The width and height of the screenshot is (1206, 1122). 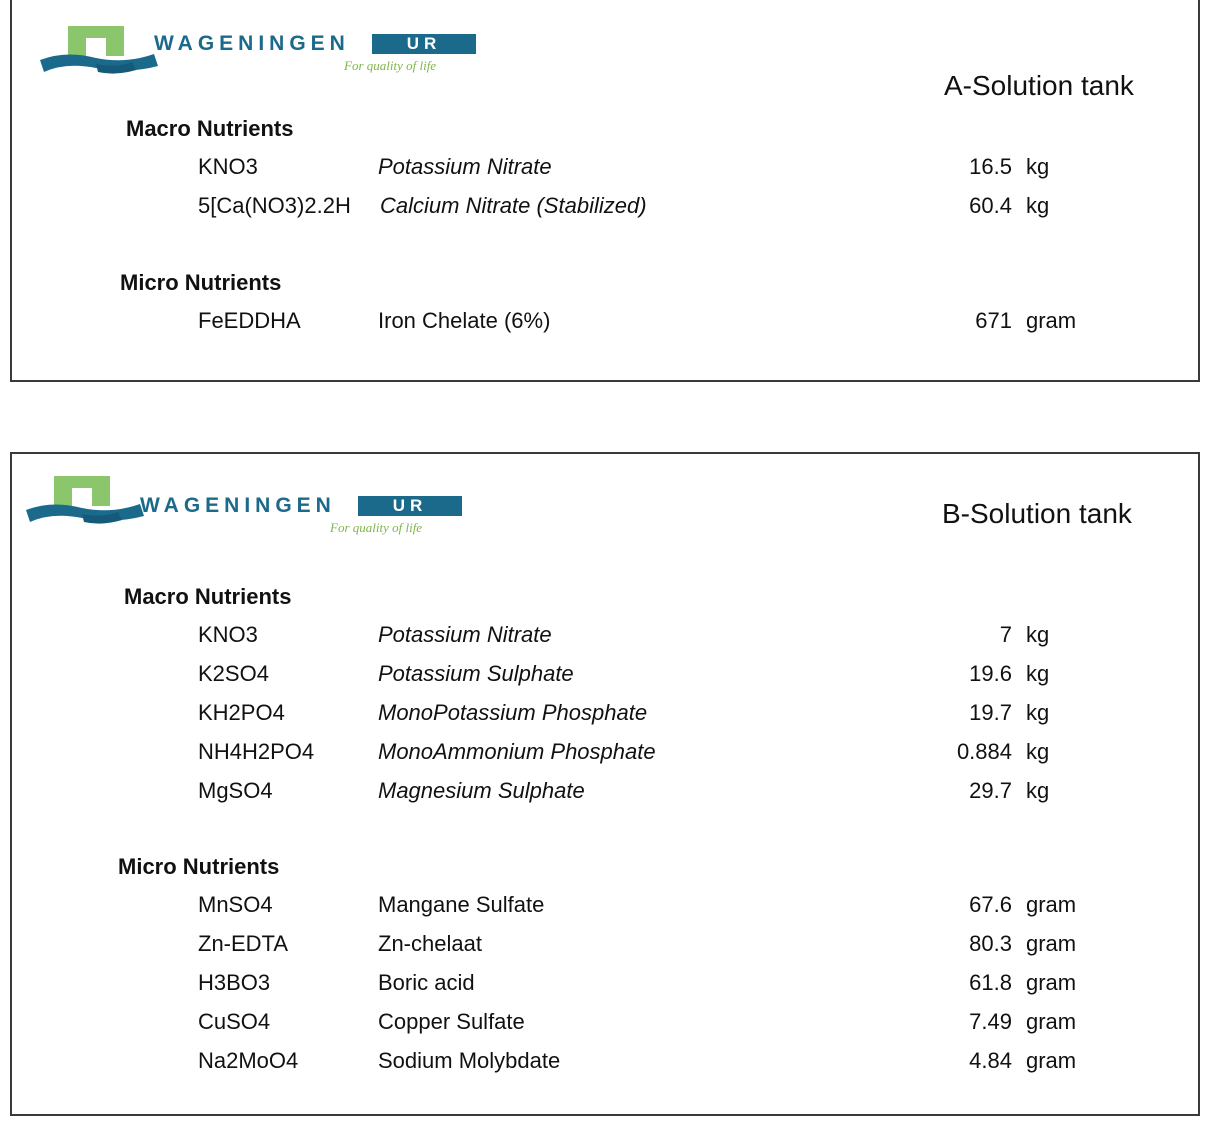 I want to click on nutrient-row: KH2PO4 MonoPotassium Phosphate 19.7 kg, so click(x=605, y=717).